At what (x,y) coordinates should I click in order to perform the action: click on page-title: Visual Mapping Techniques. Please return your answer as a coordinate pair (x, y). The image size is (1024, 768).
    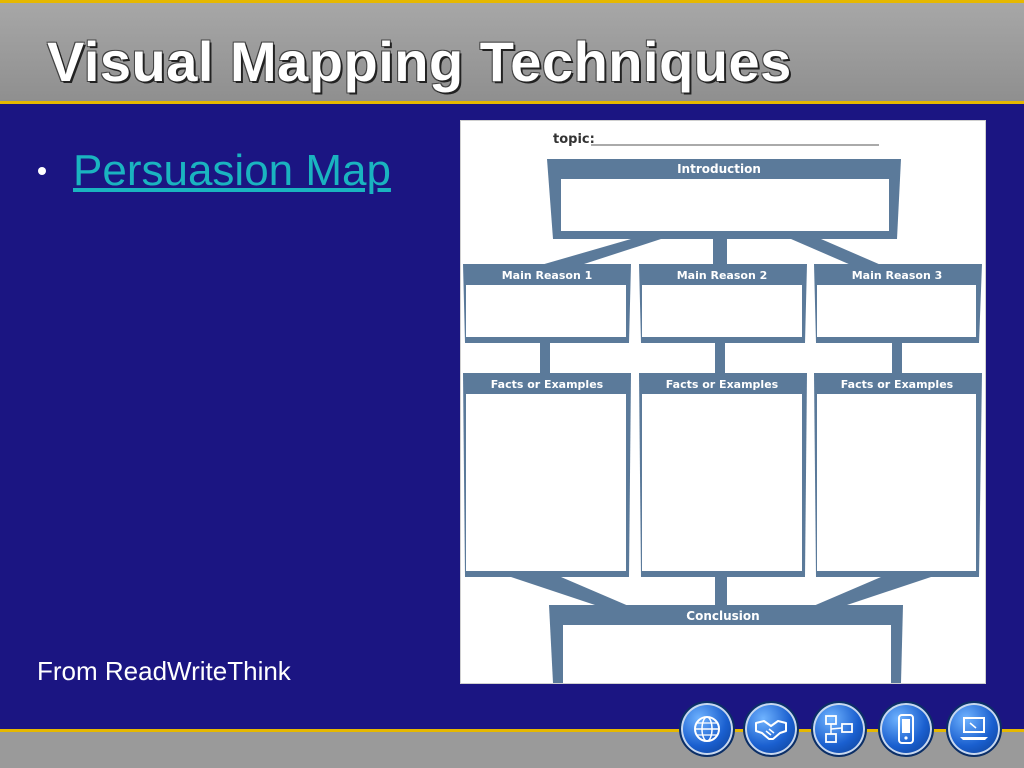
    Looking at the image, I should click on (419, 61).